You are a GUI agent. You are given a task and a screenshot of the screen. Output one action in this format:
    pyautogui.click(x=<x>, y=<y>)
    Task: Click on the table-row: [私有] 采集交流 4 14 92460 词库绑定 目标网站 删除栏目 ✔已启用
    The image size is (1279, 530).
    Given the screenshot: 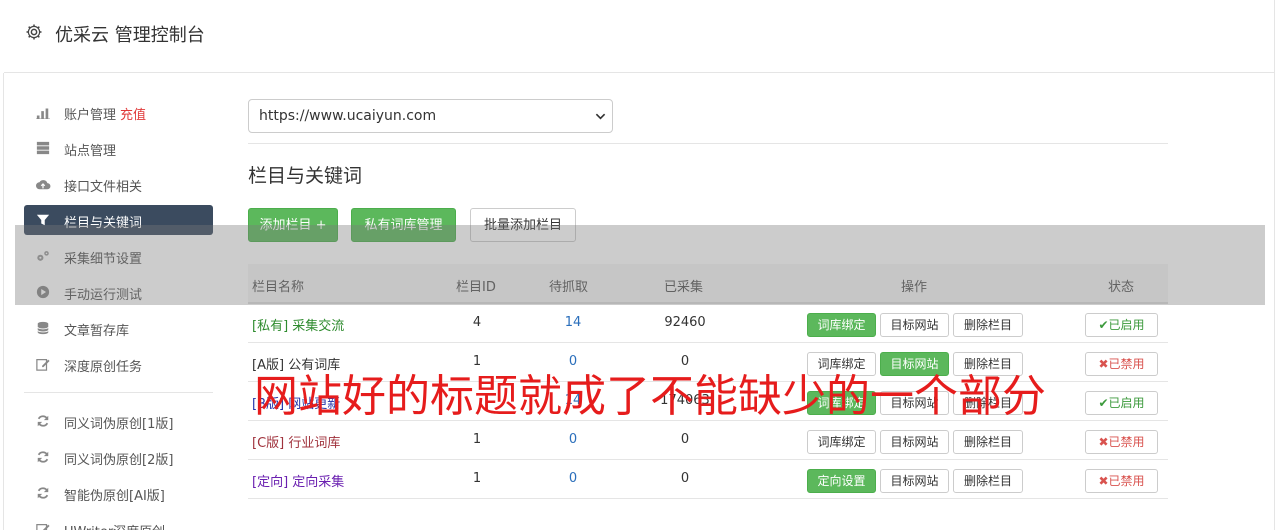 What is the action you would take?
    pyautogui.click(x=708, y=323)
    